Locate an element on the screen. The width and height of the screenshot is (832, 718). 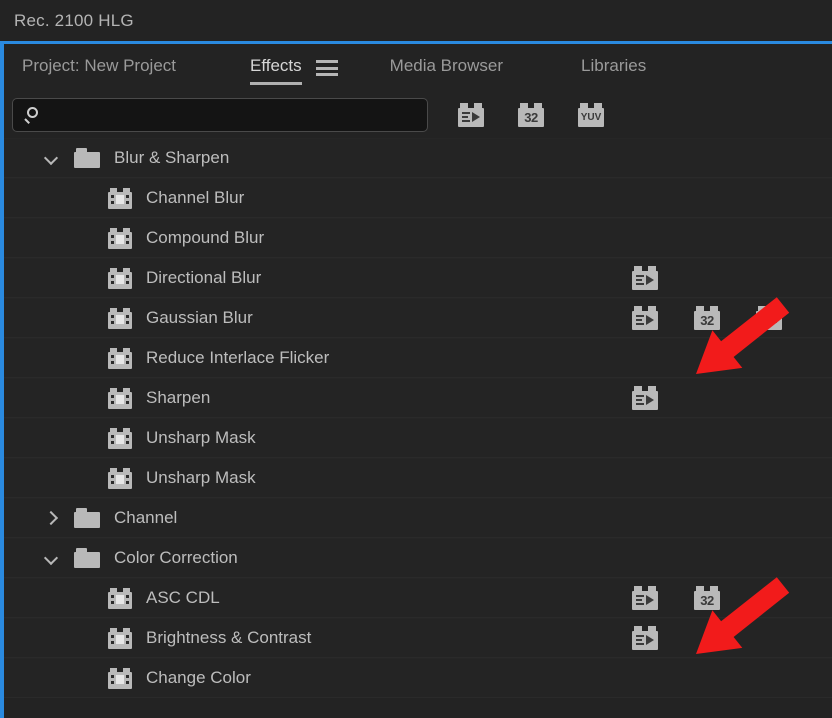
sequence-title: Rec. 2100 HLG is located at coordinates (74, 20).